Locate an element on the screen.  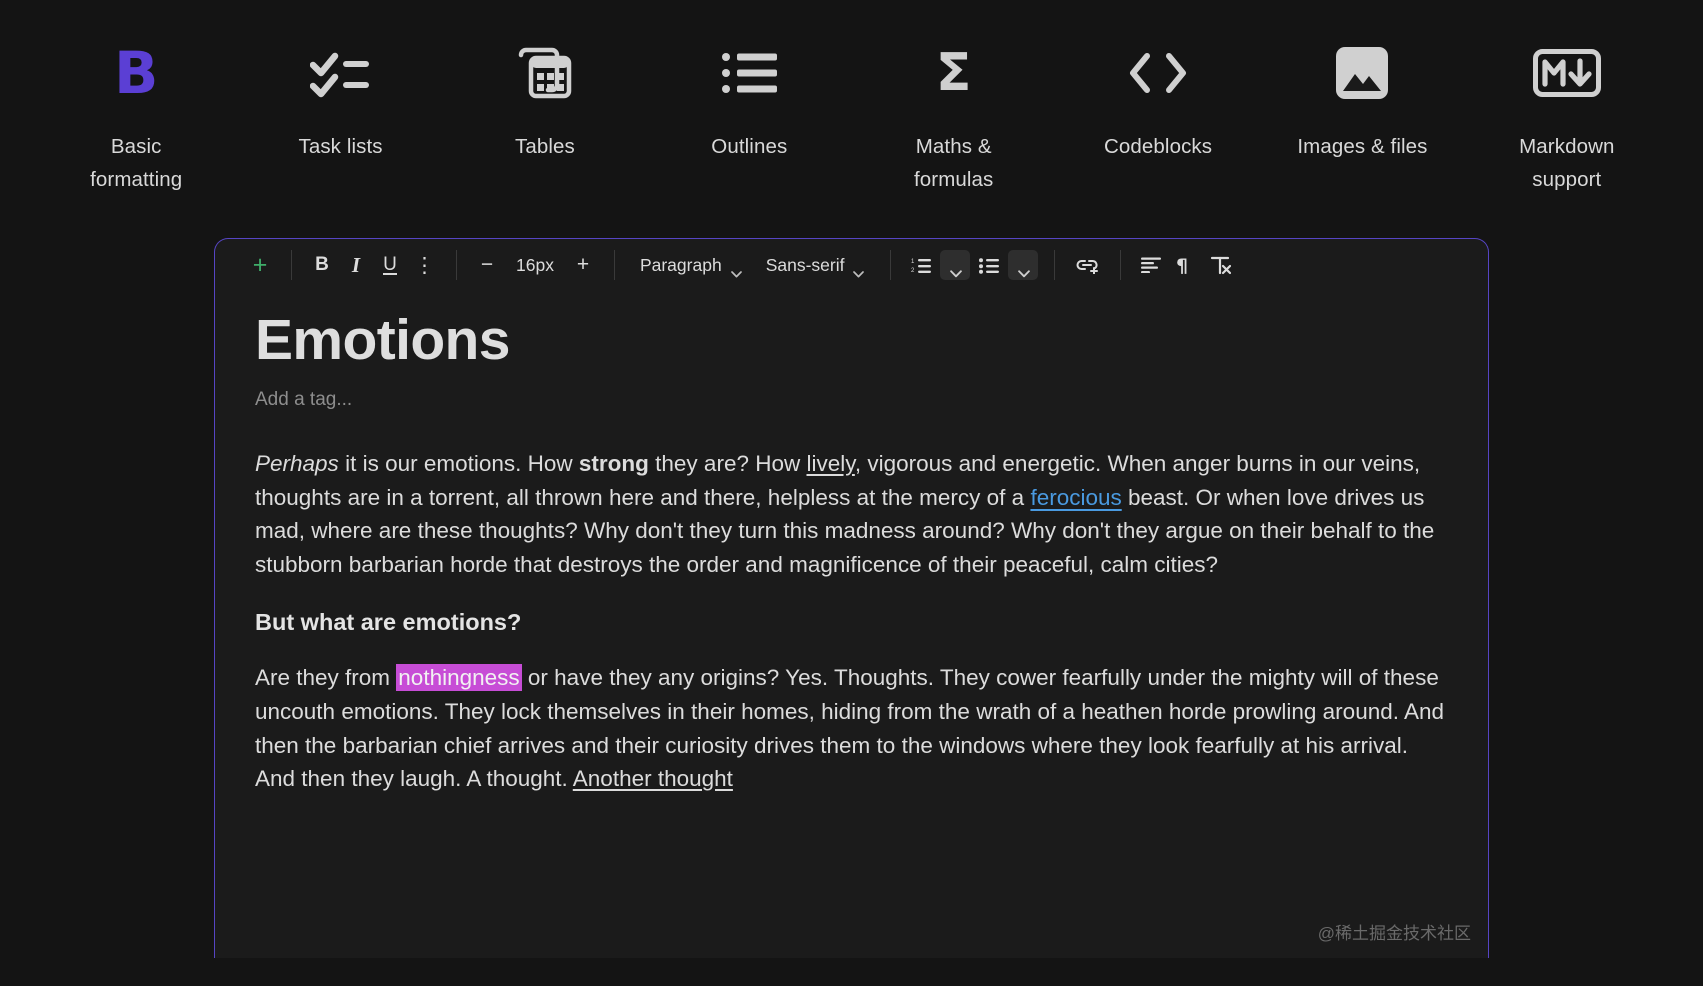
ordered-list-options-button is located at coordinates (955, 265).